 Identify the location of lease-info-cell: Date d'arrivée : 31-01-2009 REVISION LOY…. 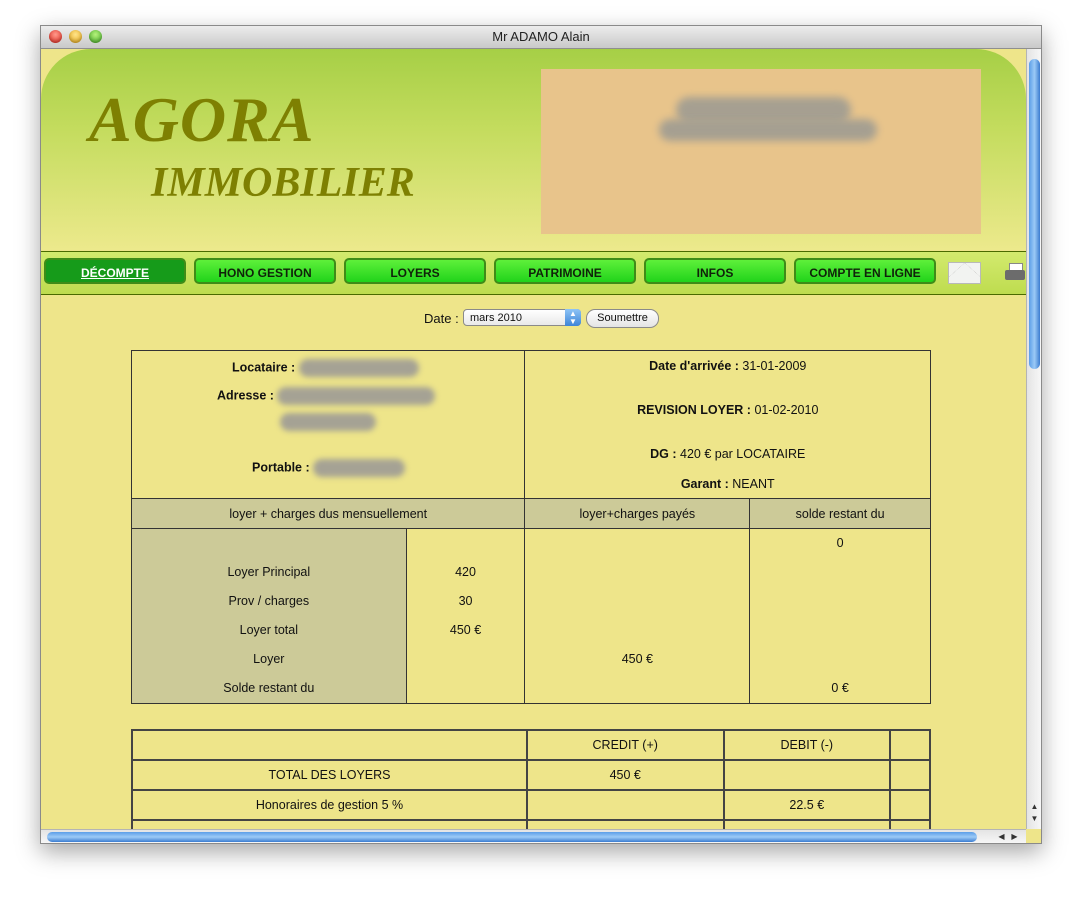
(727, 424).